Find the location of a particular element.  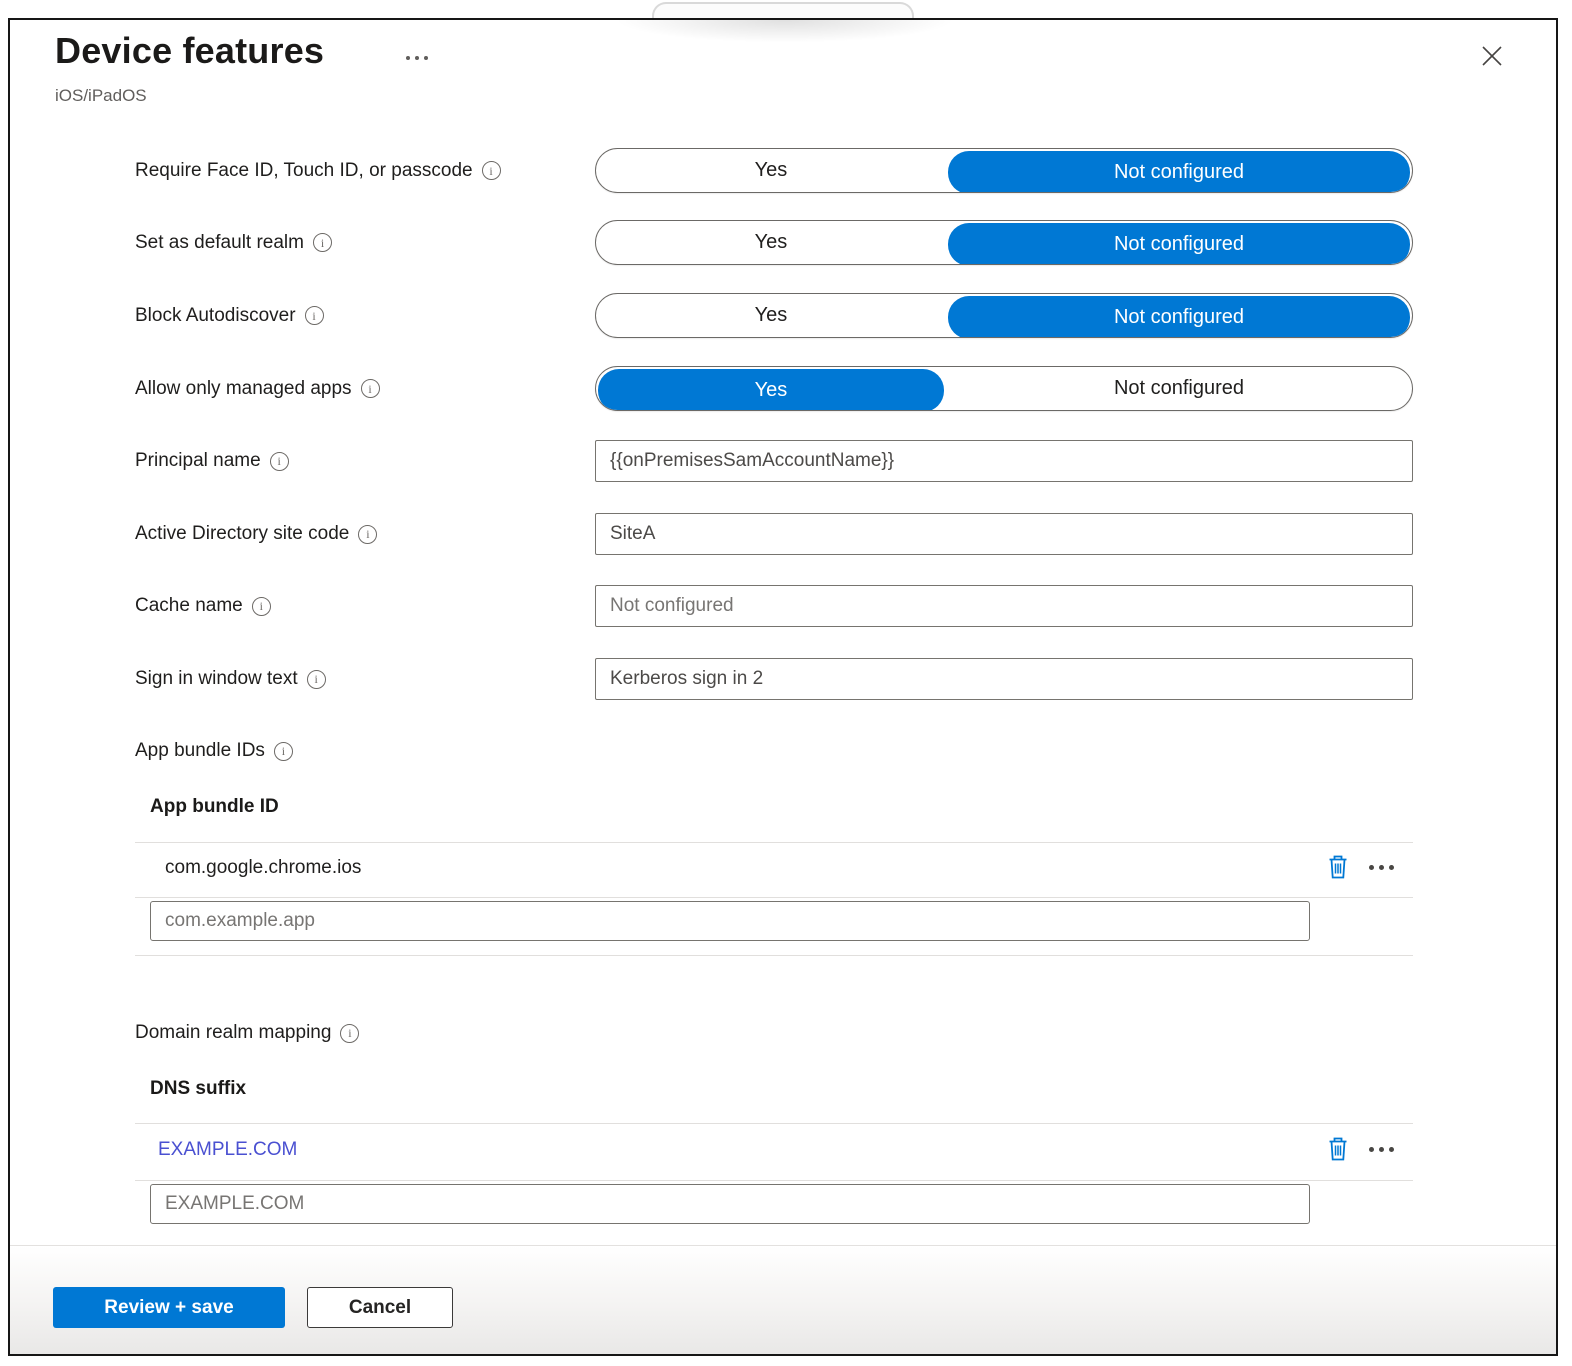

app-bundle-row-actions is located at coordinates (1360, 867).